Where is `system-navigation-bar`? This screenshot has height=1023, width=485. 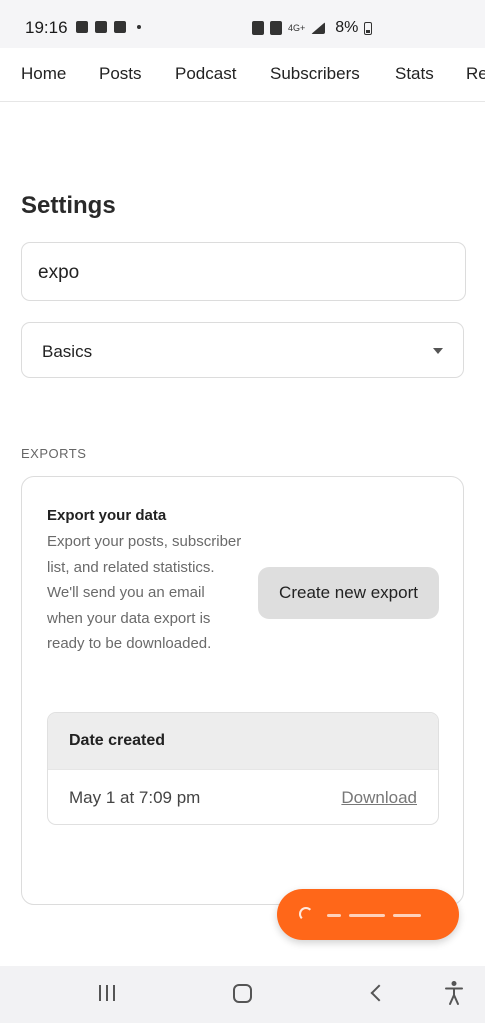 system-navigation-bar is located at coordinates (242, 994).